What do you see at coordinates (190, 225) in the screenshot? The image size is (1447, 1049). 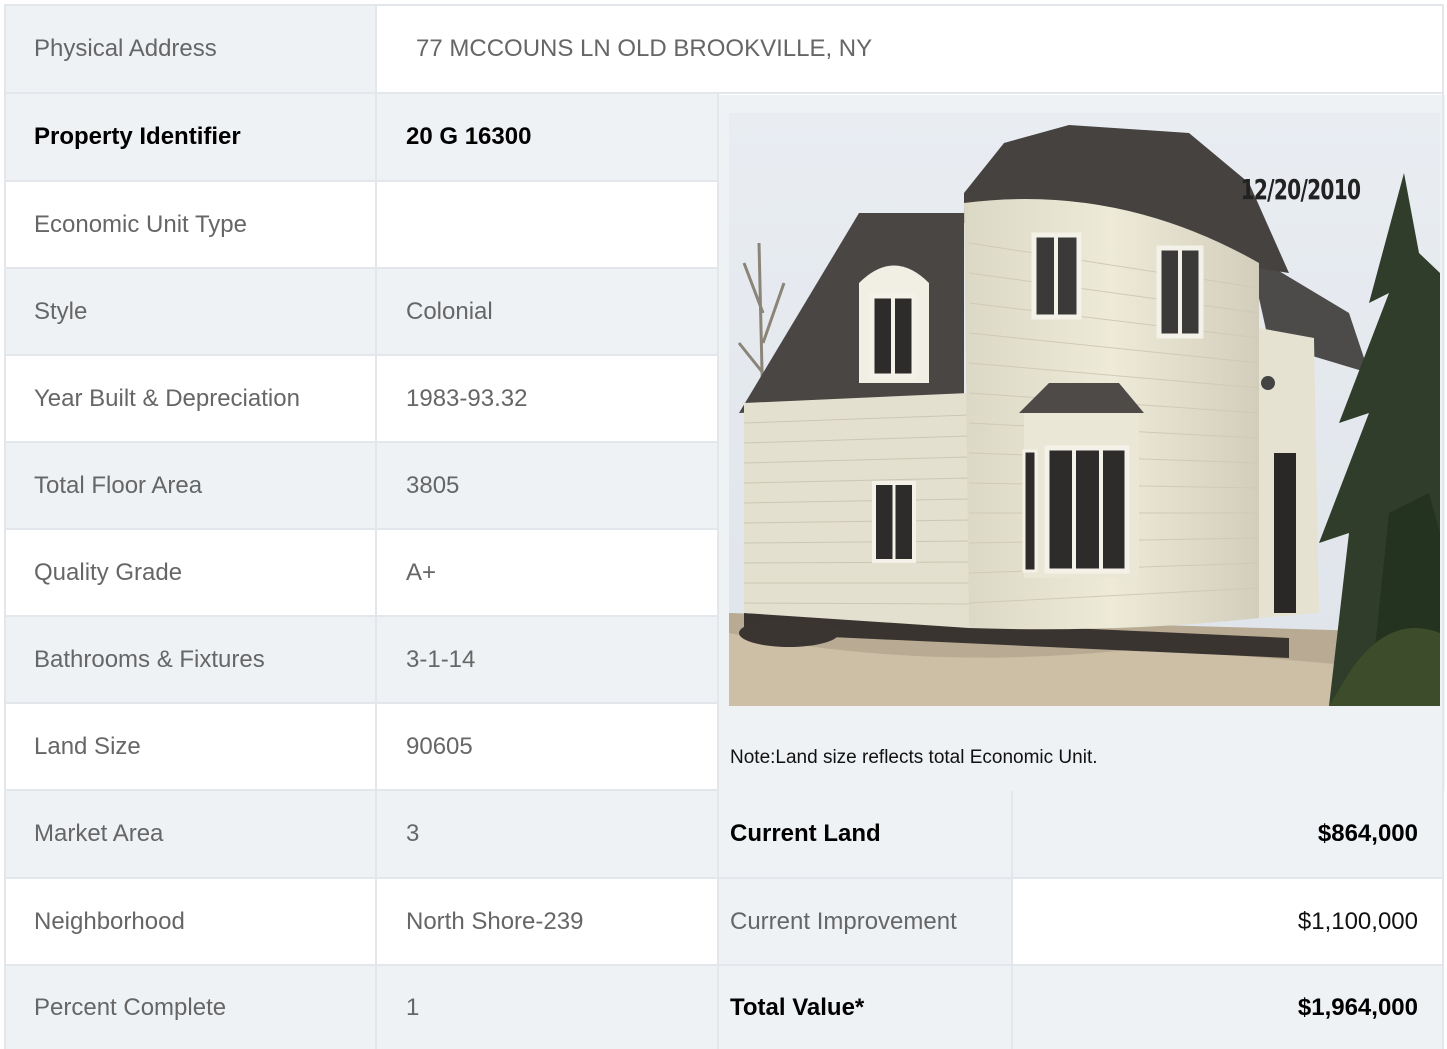 I see `economic-unit-type-label: Economic Unit Type` at bounding box center [190, 225].